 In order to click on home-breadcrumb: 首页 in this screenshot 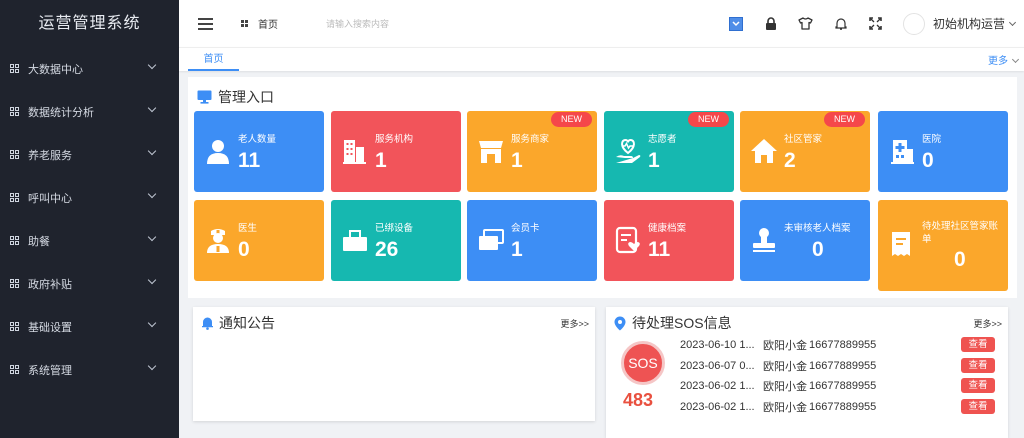, I will do `click(259, 23)`.